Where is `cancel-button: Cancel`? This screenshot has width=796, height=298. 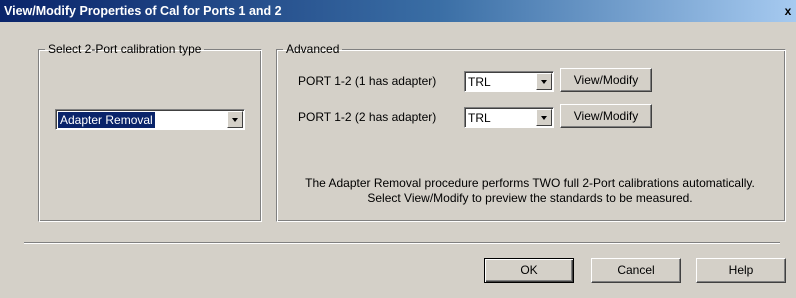
cancel-button: Cancel is located at coordinates (636, 270).